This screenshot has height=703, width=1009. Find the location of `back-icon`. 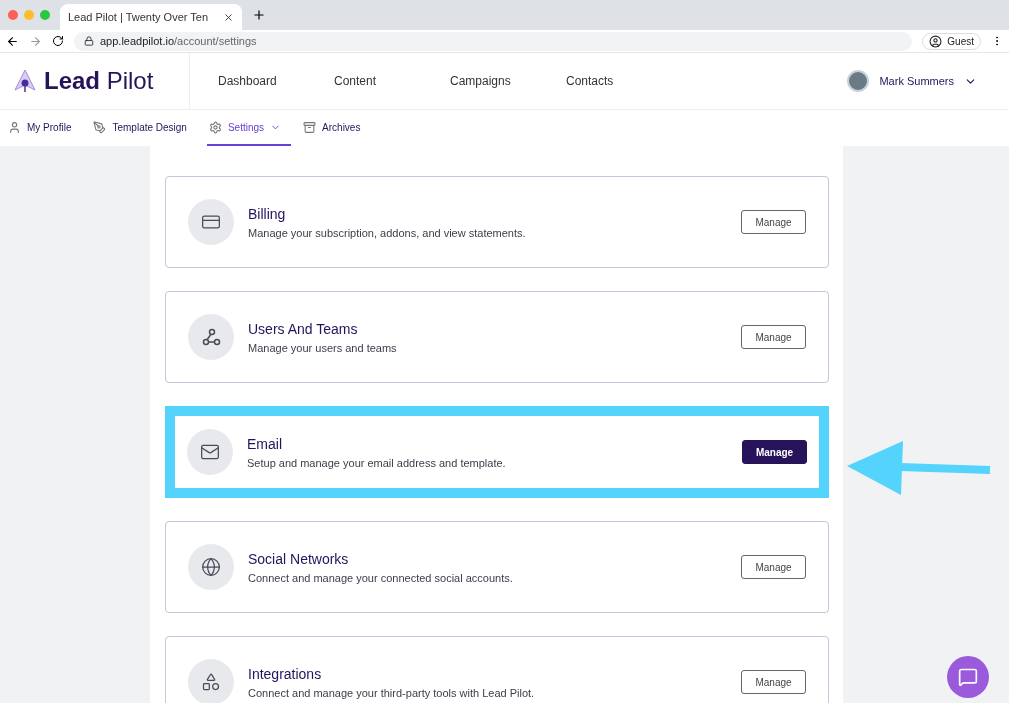

back-icon is located at coordinates (12, 41).